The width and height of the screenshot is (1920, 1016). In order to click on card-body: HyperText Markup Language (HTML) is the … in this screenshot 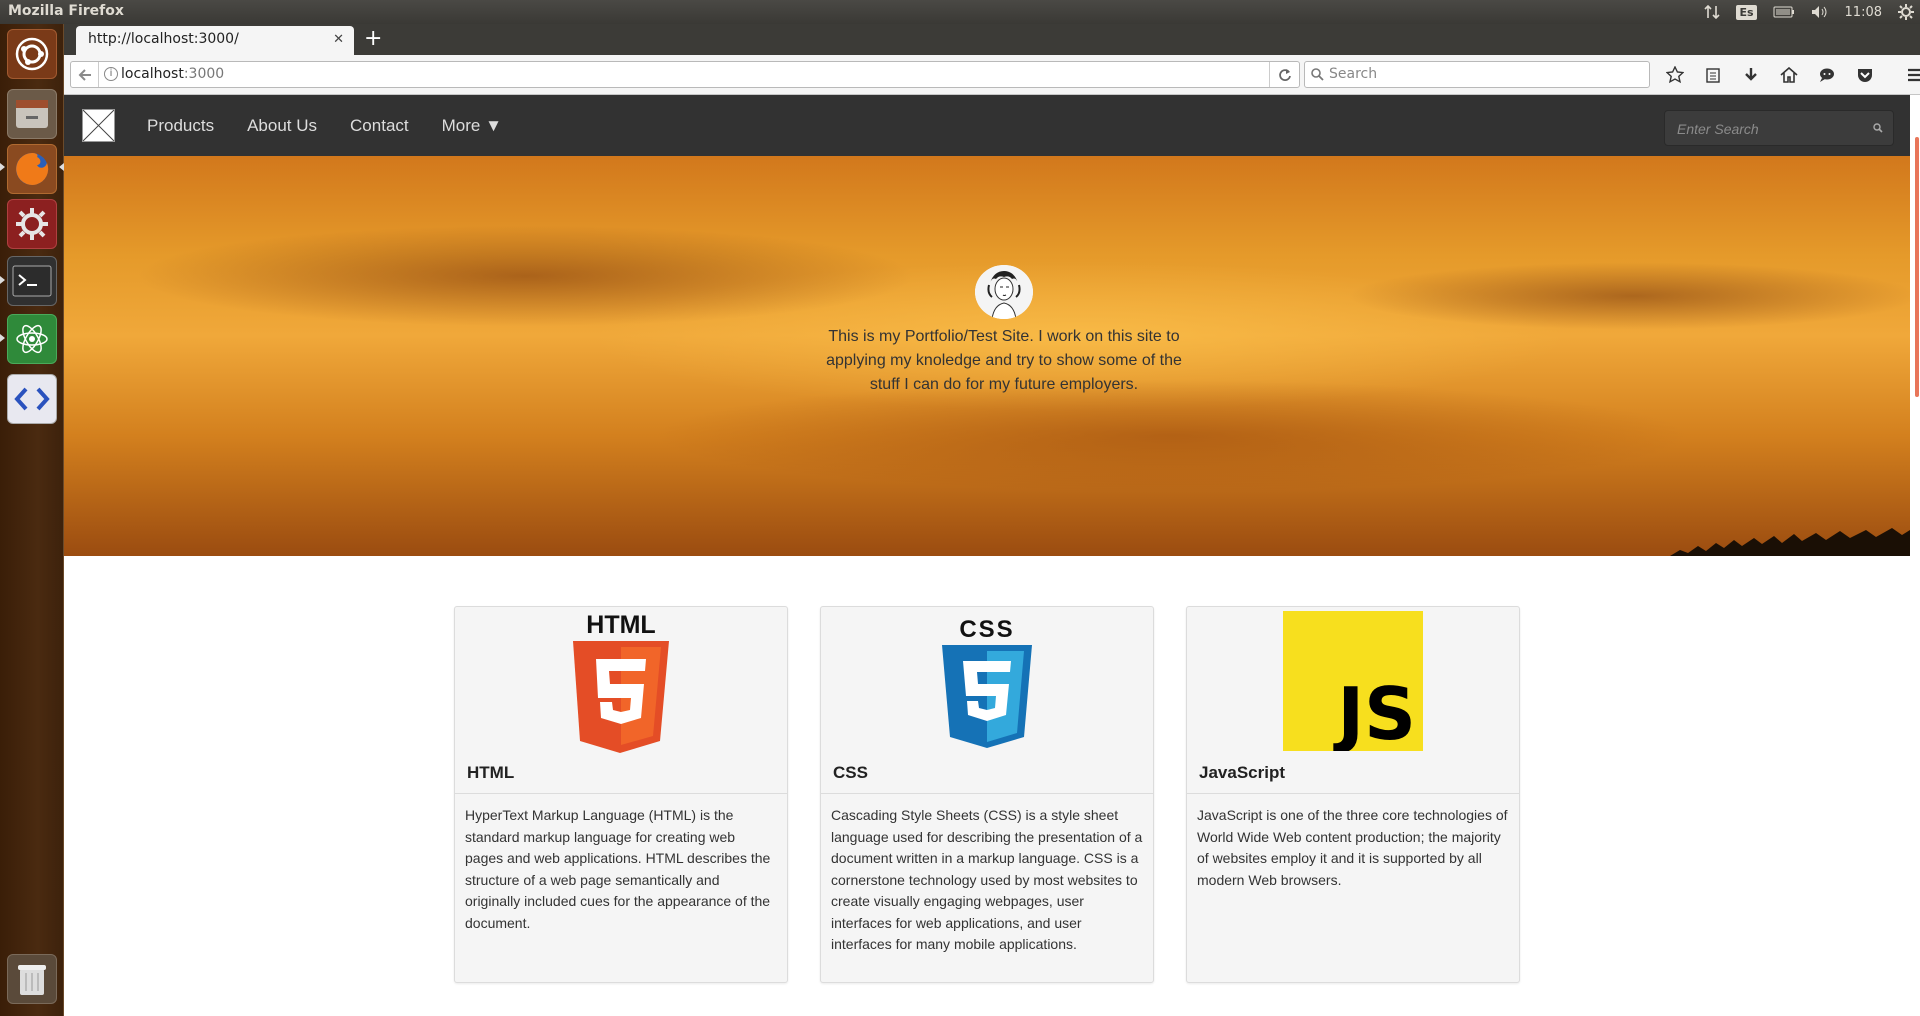, I will do `click(618, 869)`.